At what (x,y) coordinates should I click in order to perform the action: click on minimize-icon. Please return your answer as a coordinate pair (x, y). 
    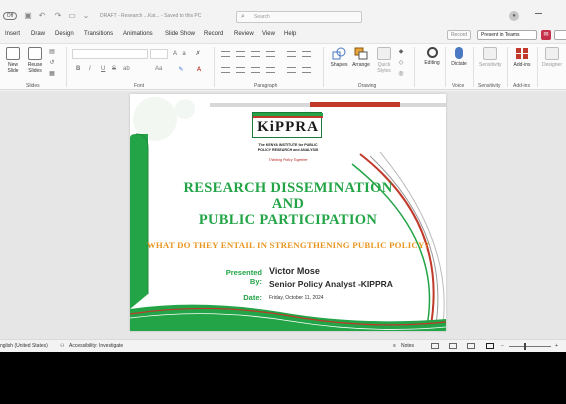
    Looking at the image, I should click on (538, 13).